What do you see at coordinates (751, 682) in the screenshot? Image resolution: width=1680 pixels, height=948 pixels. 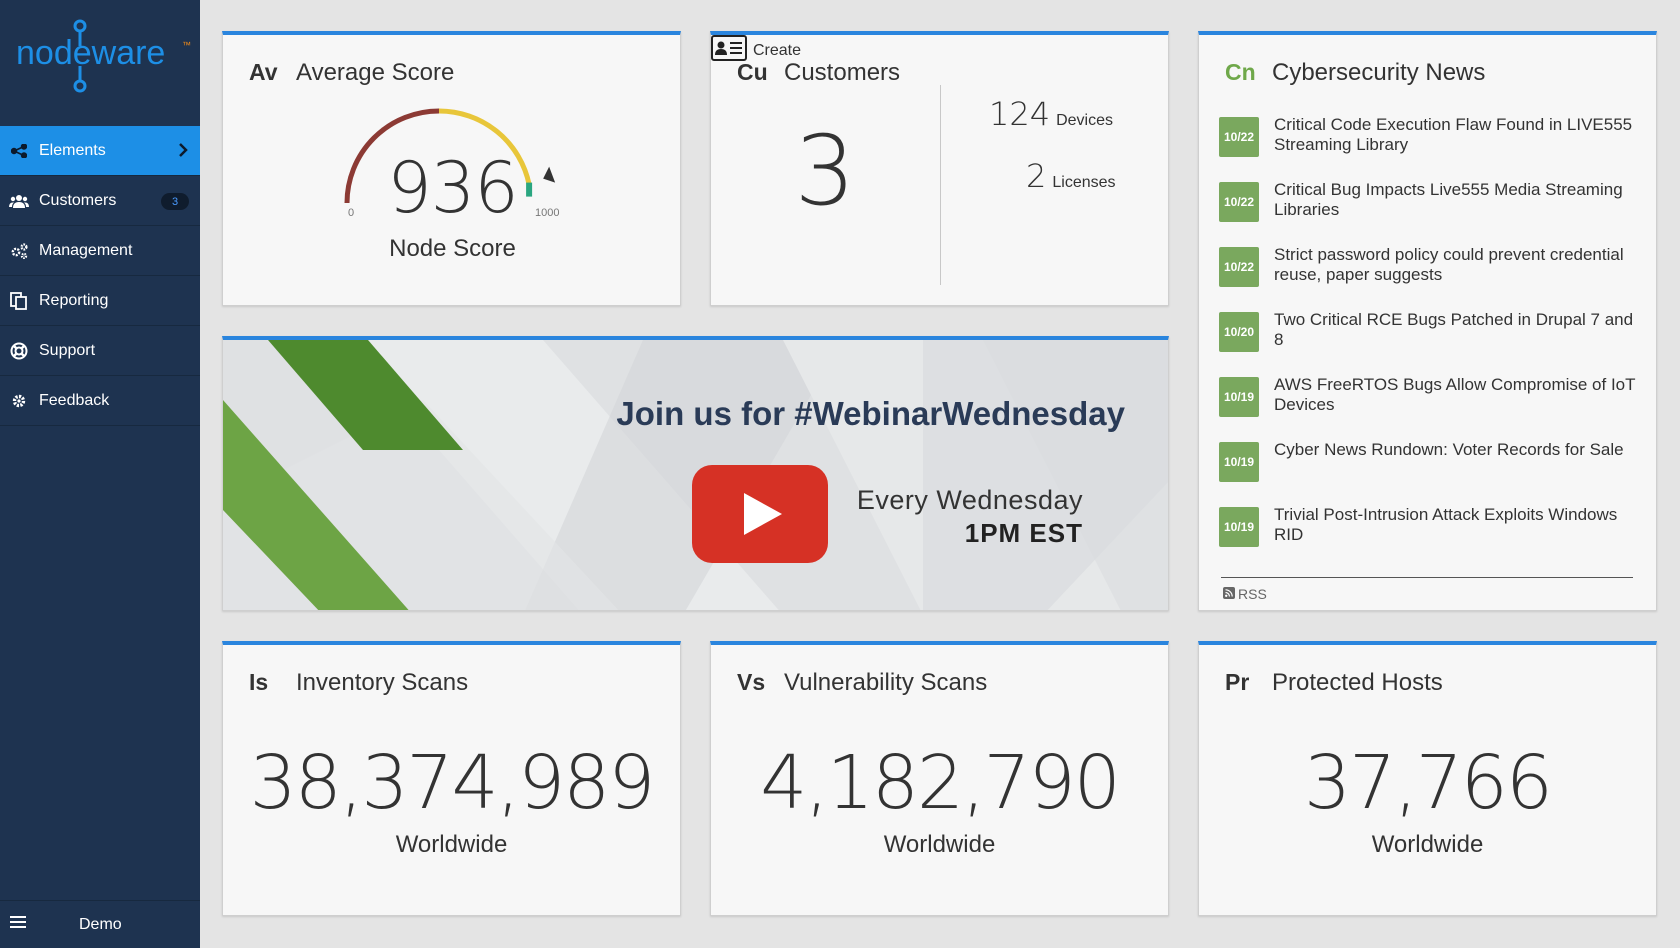 I see `card-abbr: Vs` at bounding box center [751, 682].